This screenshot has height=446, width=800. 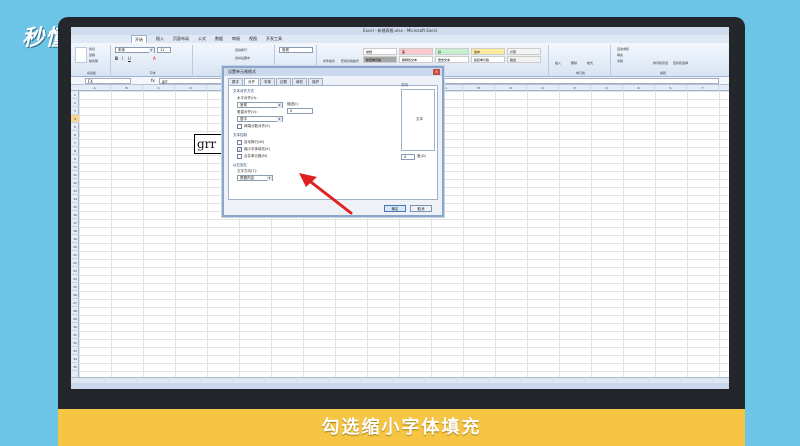 I want to click on fx-icon: fx, so click(x=153, y=81).